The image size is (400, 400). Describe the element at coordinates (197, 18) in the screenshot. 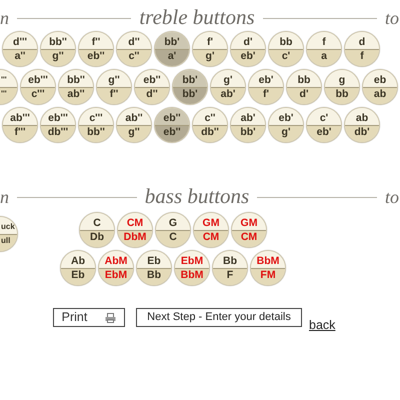

I see `section-title: treble buttons` at that location.